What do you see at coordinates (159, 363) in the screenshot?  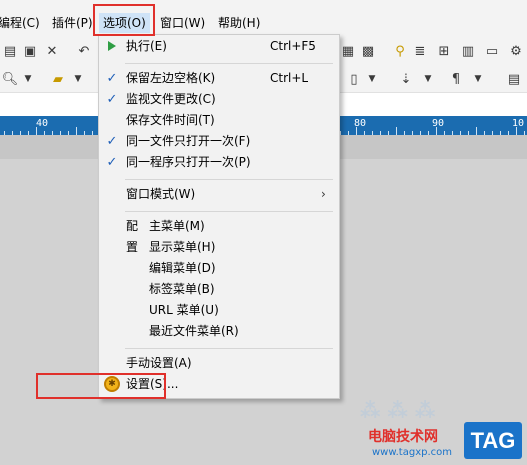 I see `menu-item-label: 手动设置(A)` at bounding box center [159, 363].